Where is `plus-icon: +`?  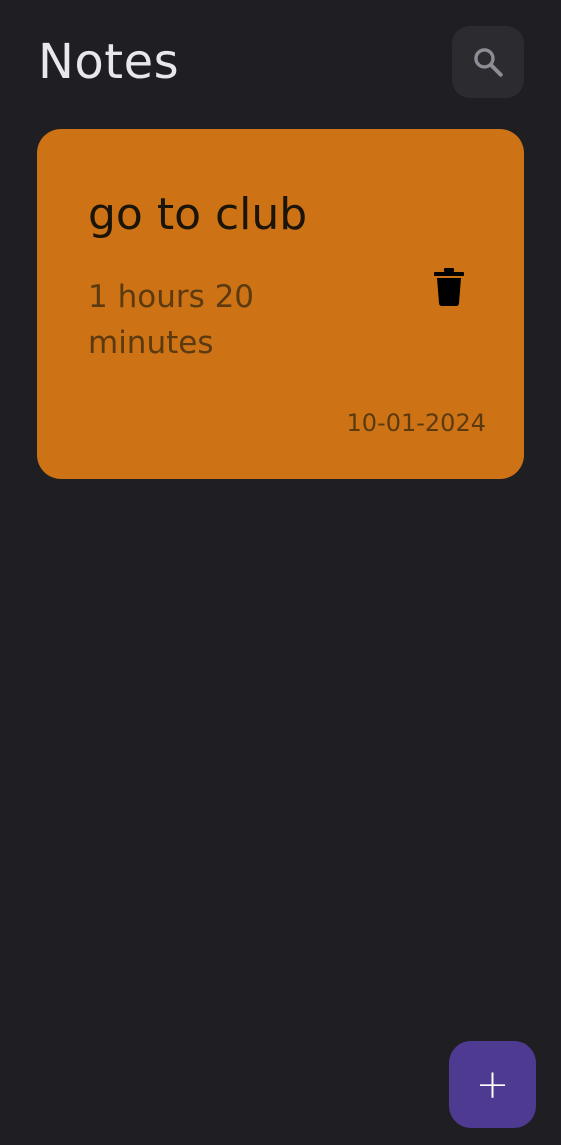
plus-icon: + is located at coordinates (492, 1084).